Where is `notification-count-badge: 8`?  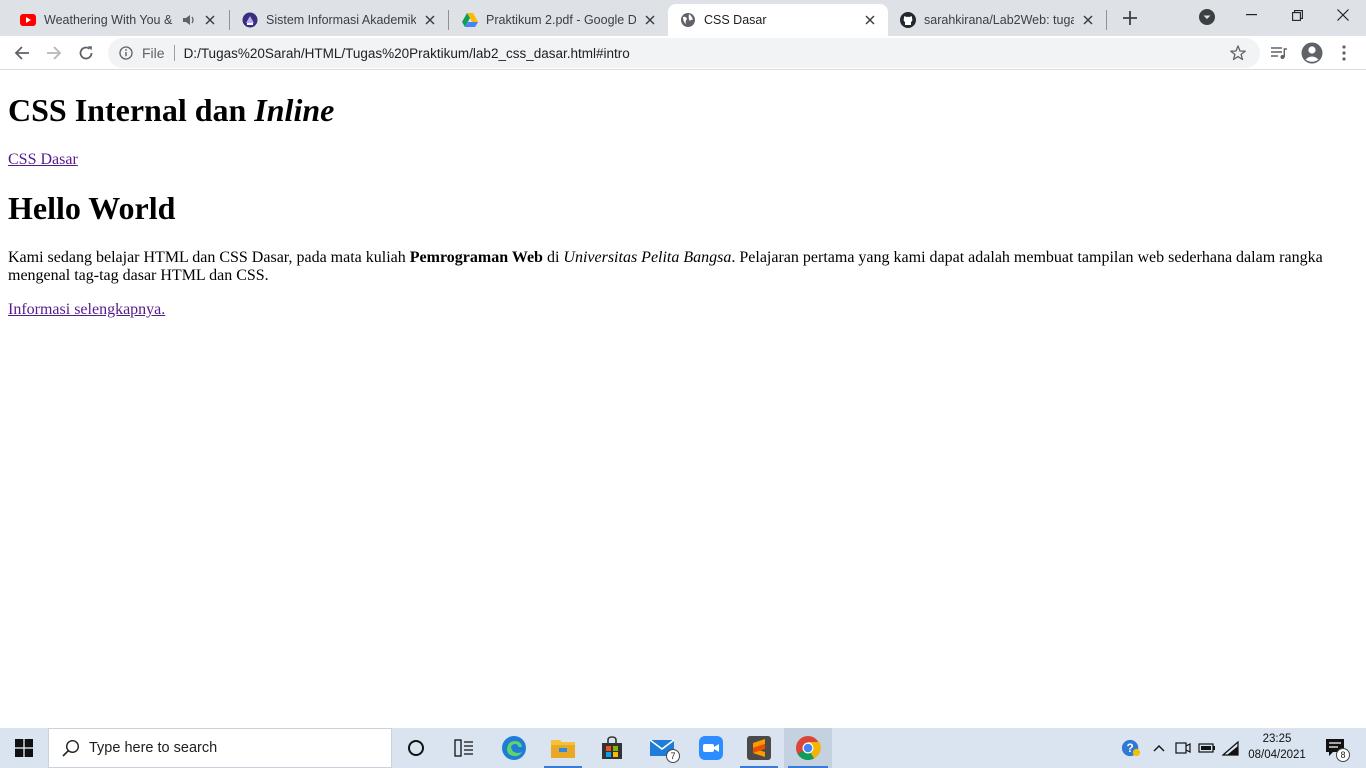
notification-count-badge: 8 is located at coordinates (1343, 755).